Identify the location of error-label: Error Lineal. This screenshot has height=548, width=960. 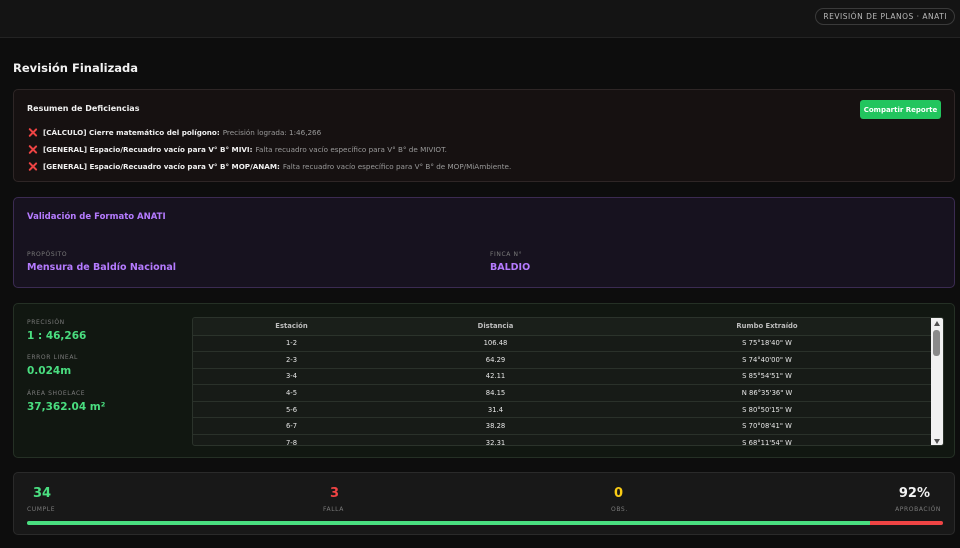
(52, 357).